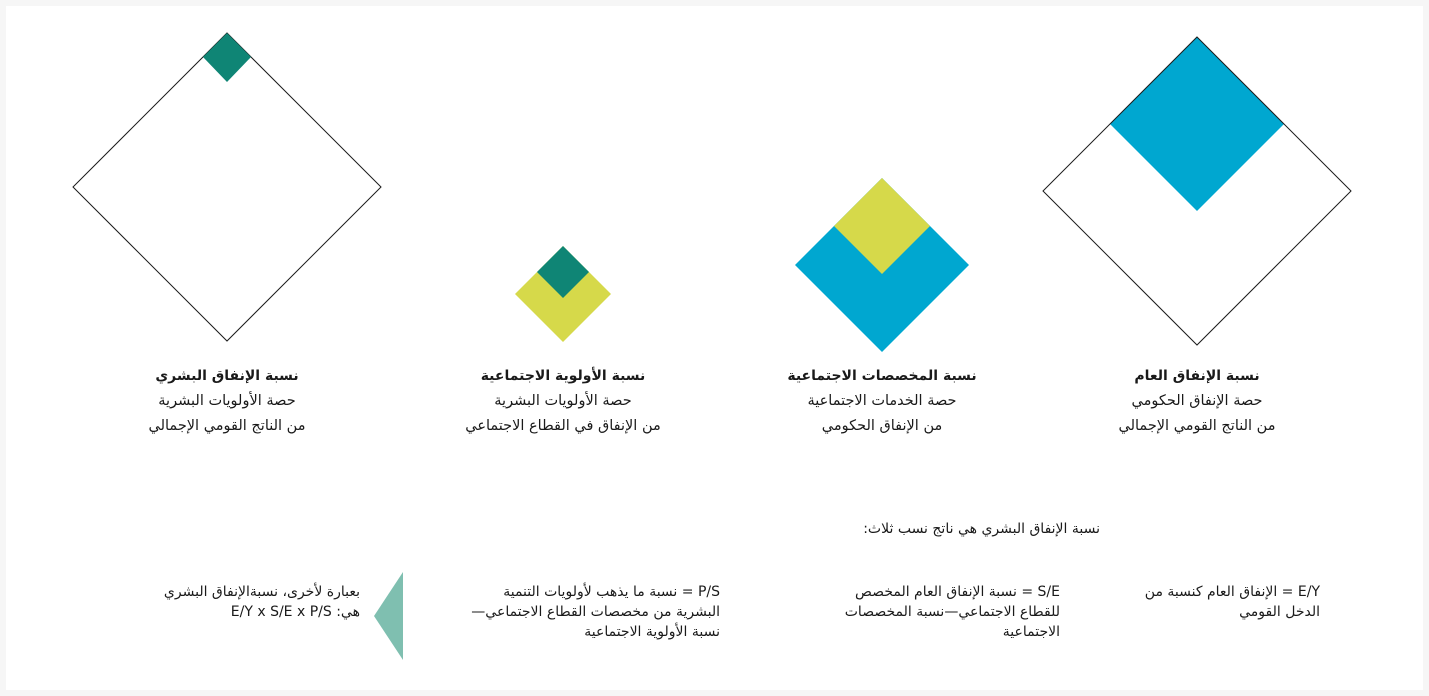 This screenshot has height=696, width=1429. What do you see at coordinates (563, 426) in the screenshot?
I see `caption-line: من الإنفاق في القطاع الاجتماعي` at bounding box center [563, 426].